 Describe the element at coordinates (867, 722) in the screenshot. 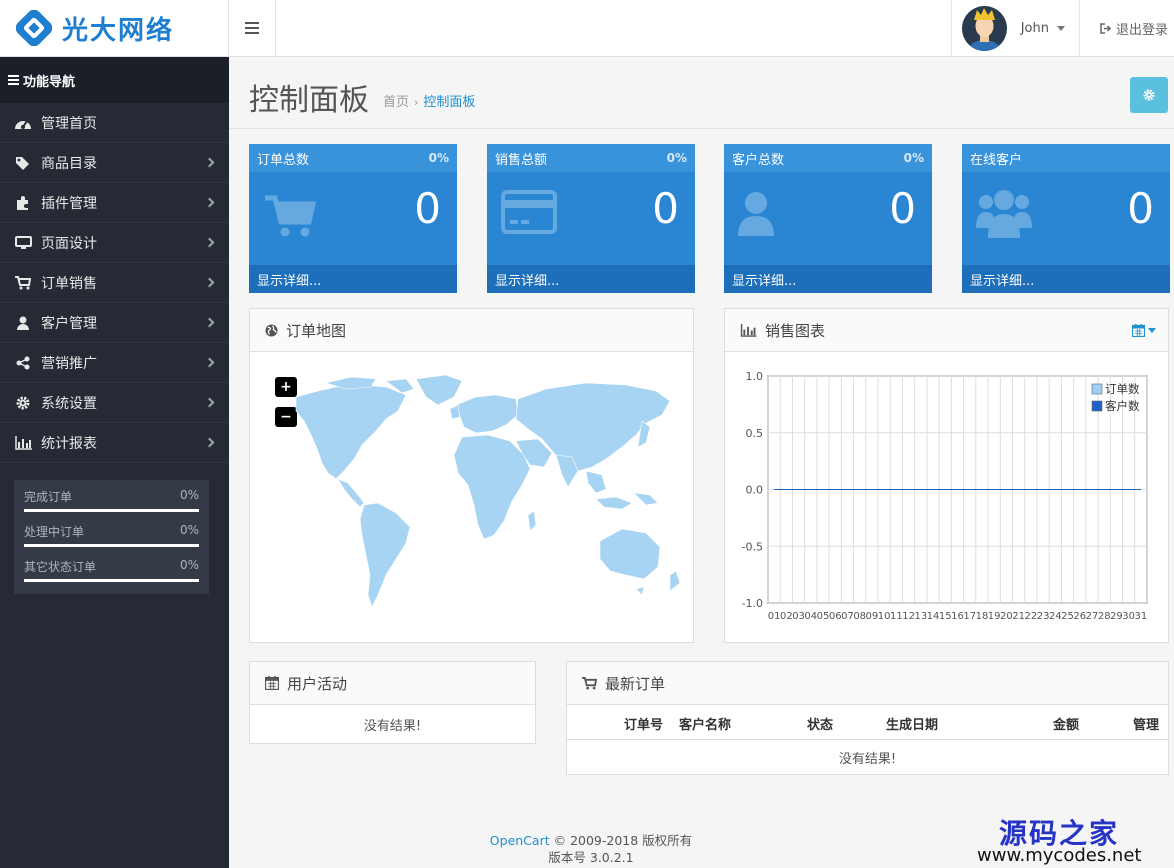

I see `orders-table-header: 订单号 客户名称 状态 生成日期 金额 管理` at that location.